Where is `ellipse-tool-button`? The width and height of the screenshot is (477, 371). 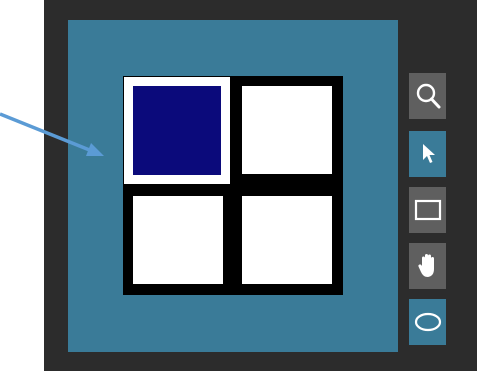 ellipse-tool-button is located at coordinates (427, 322).